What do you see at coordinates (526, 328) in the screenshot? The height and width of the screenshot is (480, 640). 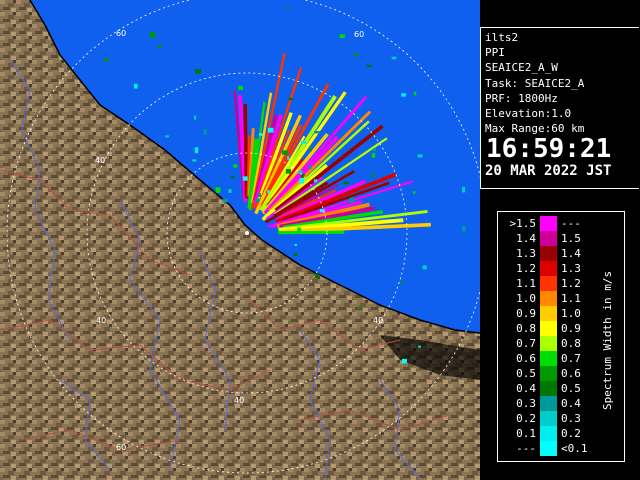 I see `legend-lower-bound: 0.8` at bounding box center [526, 328].